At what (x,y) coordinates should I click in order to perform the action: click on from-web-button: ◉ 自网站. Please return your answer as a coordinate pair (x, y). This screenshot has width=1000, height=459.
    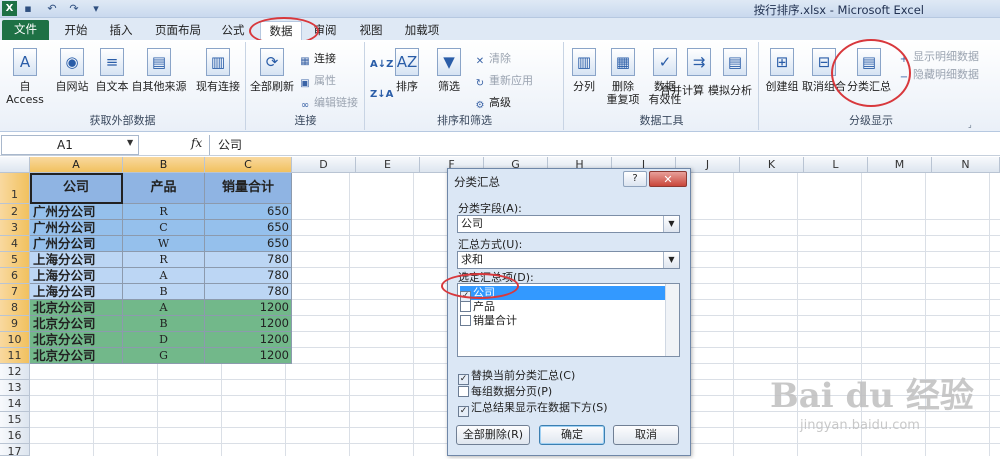
    Looking at the image, I should click on (72, 70).